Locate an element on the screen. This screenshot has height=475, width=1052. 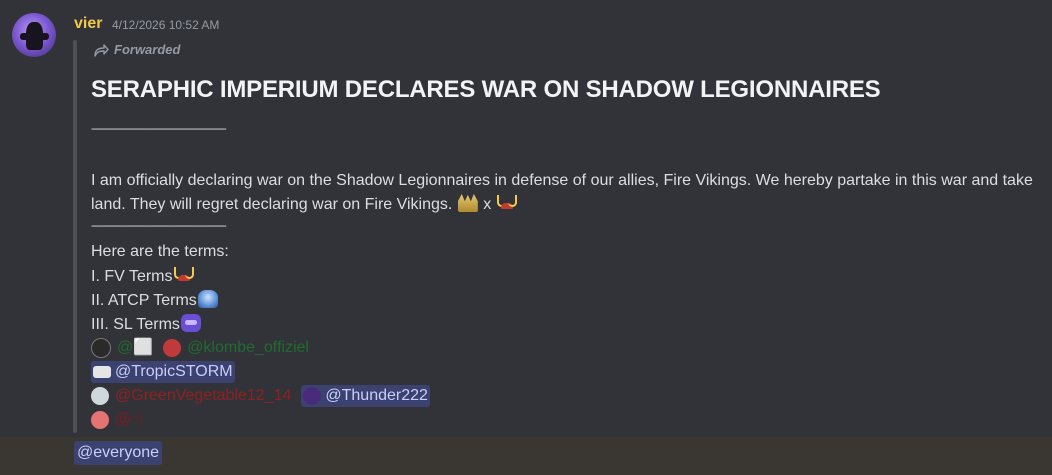
term-fv-label: I. FV Terms is located at coordinates (132, 276).